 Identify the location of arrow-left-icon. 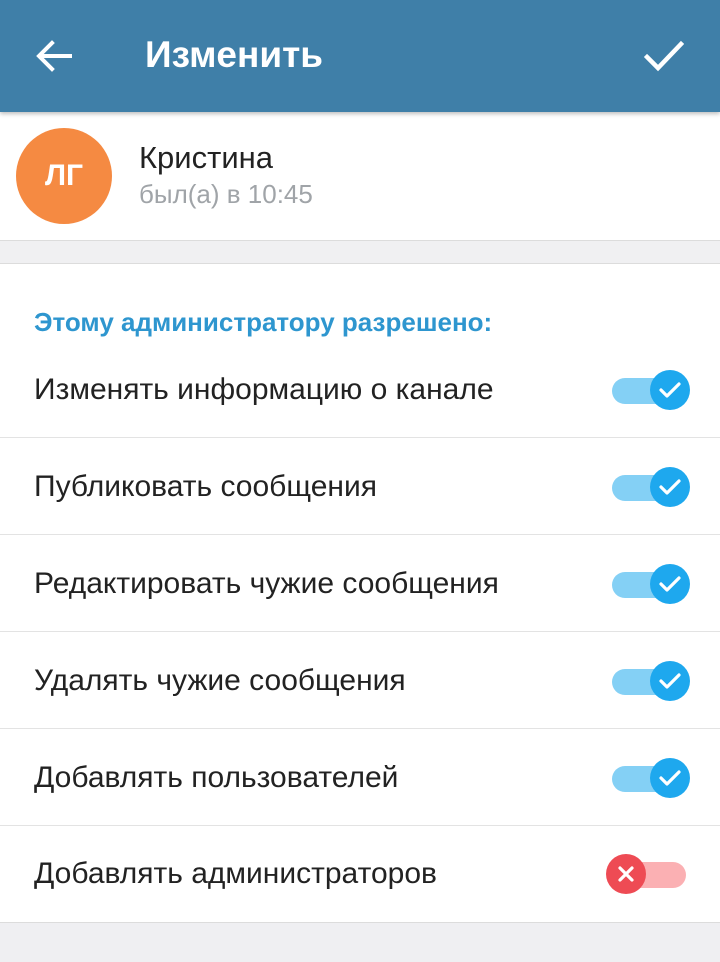
(54, 56).